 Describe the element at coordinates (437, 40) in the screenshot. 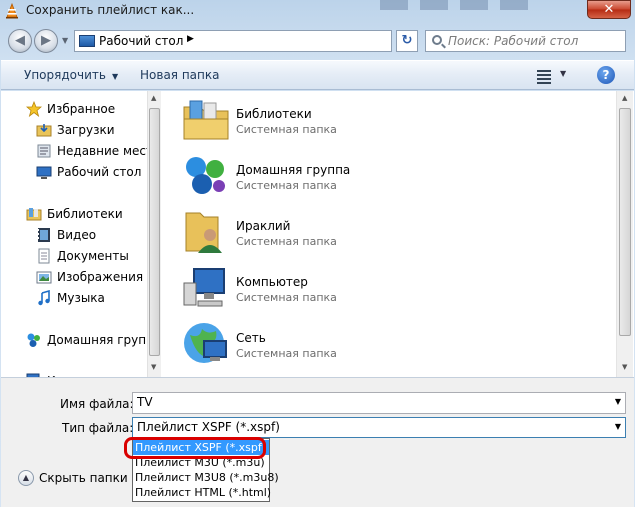

I see `search-icon` at that location.